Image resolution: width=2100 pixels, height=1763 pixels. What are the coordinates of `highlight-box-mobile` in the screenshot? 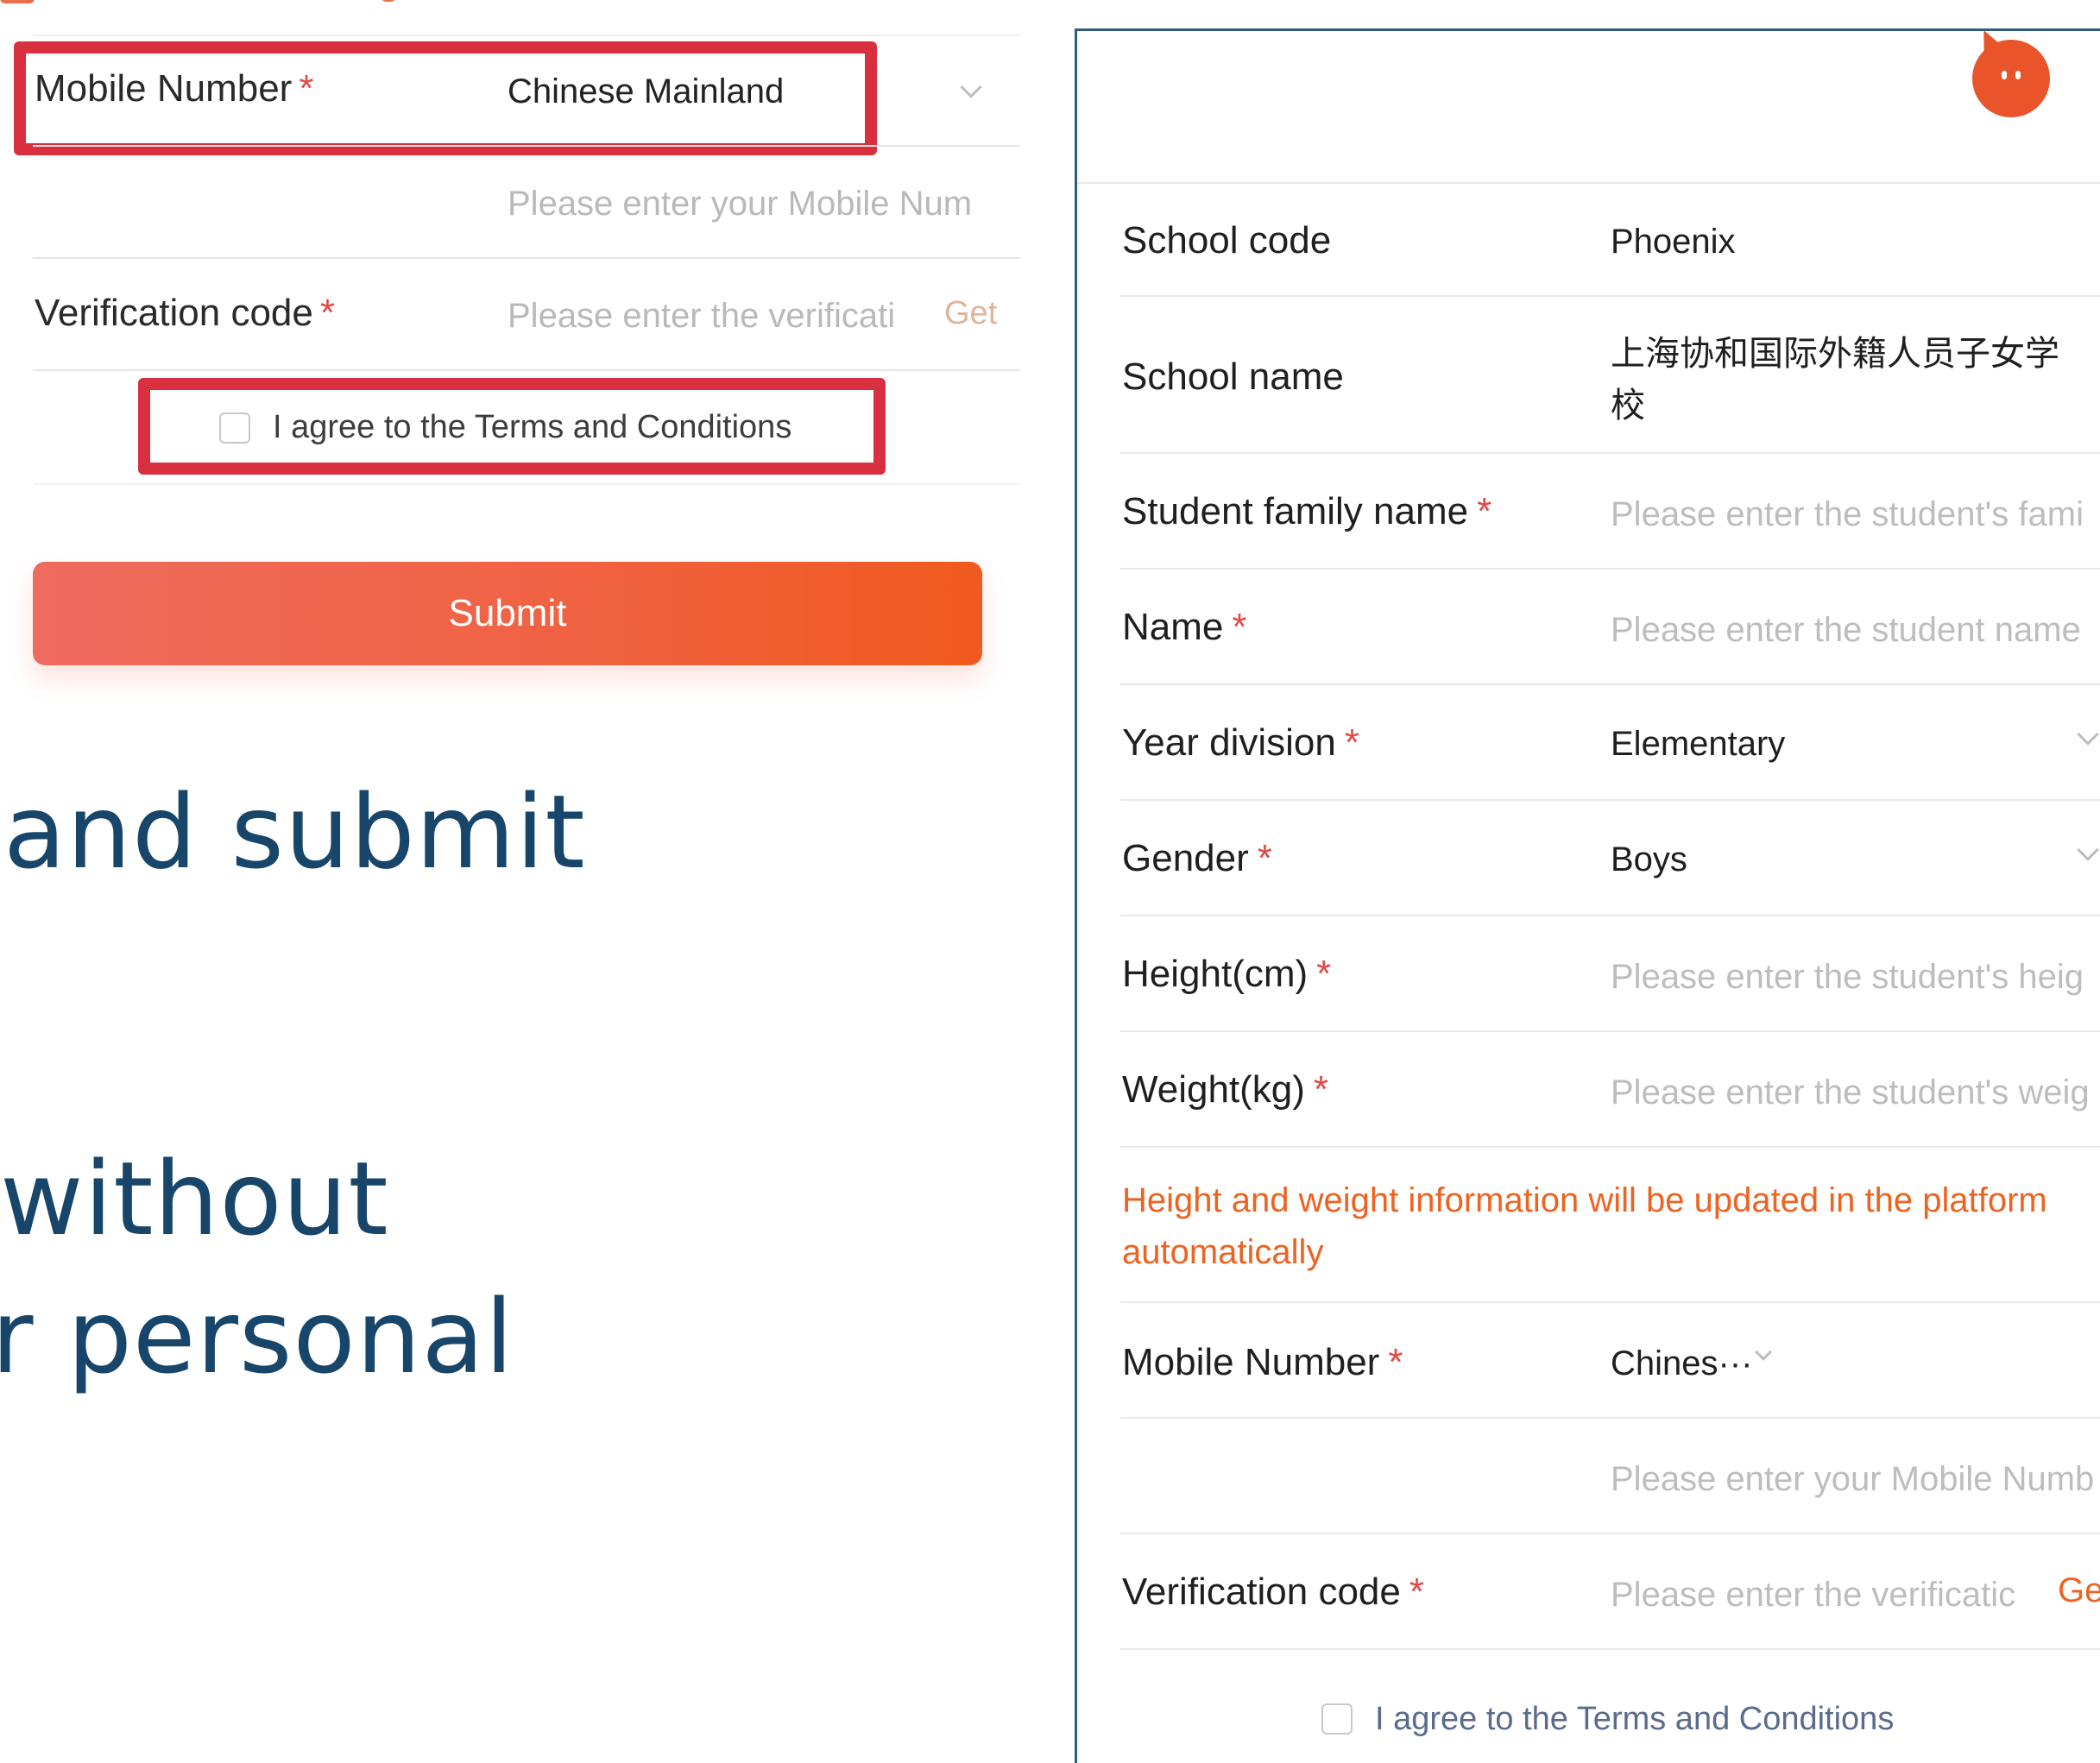 It's located at (446, 98).